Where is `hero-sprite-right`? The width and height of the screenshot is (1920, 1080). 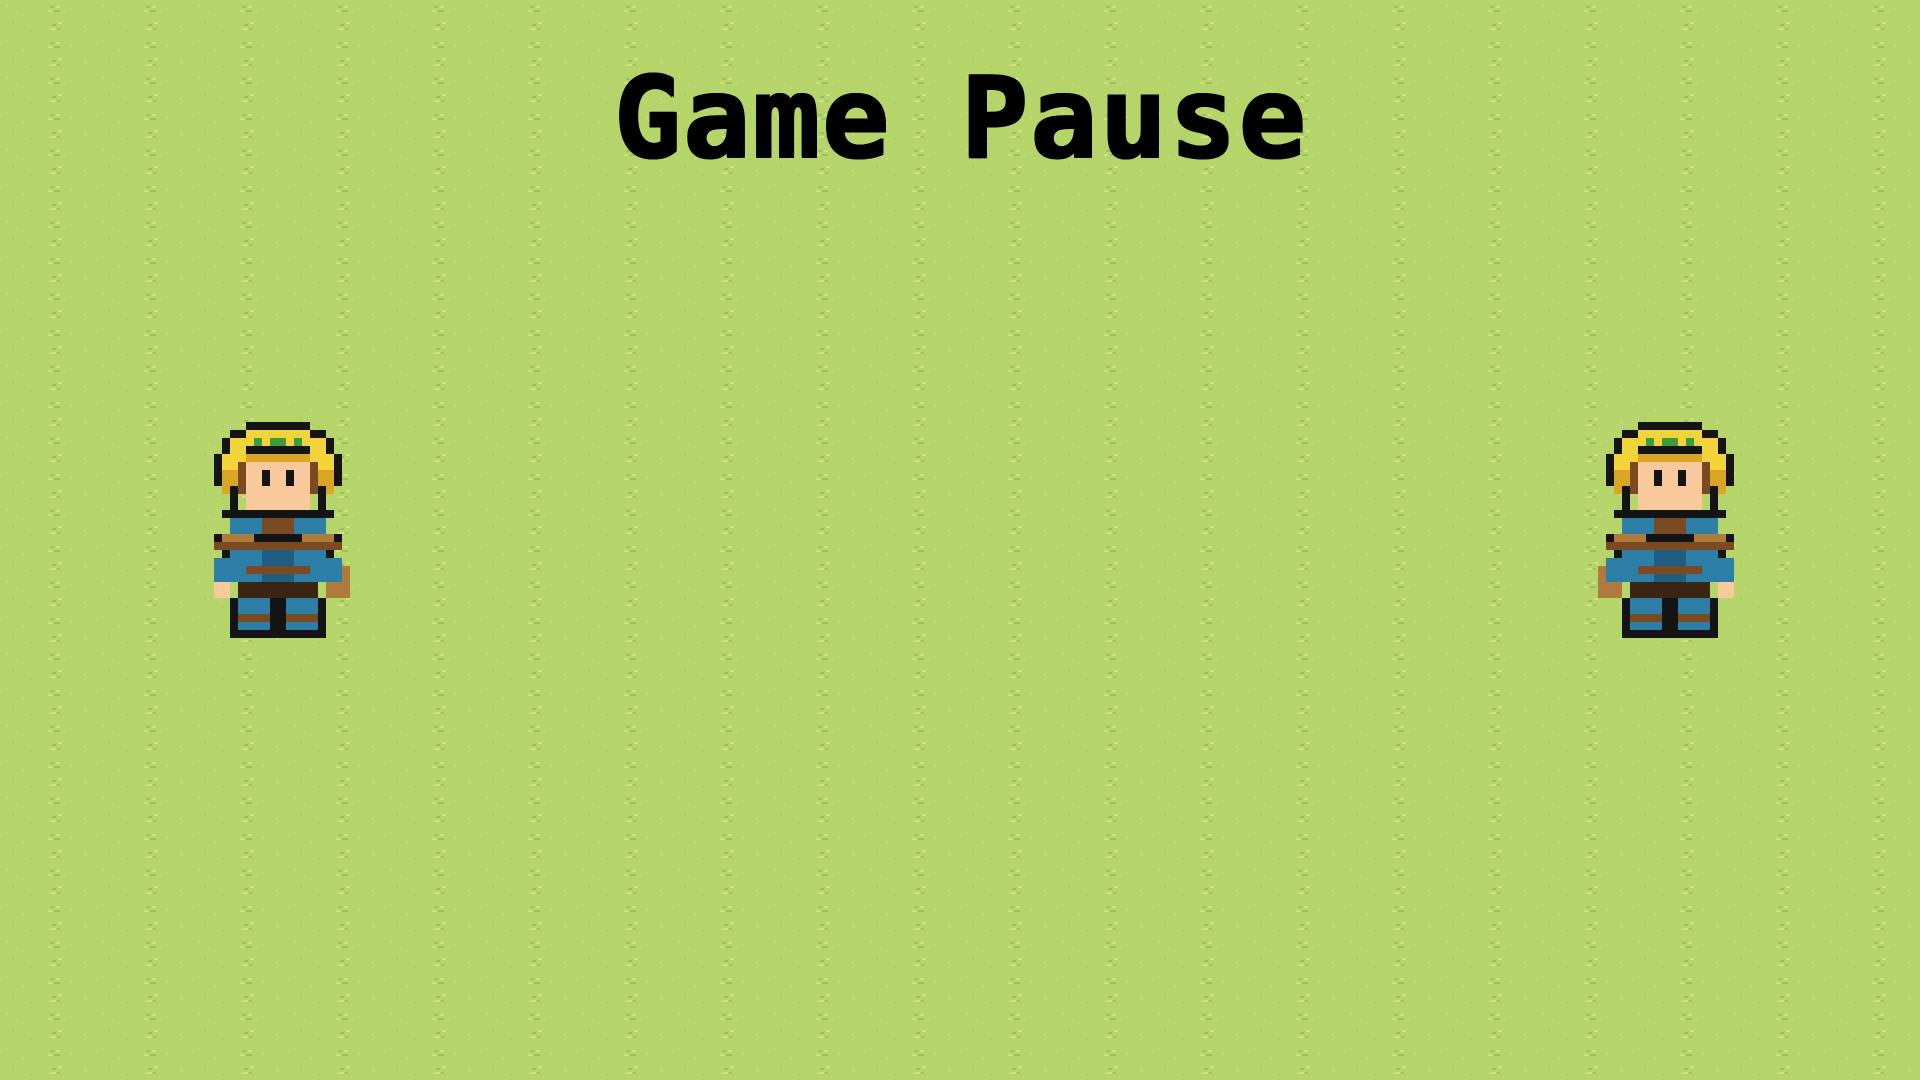
hero-sprite-right is located at coordinates (1670, 542).